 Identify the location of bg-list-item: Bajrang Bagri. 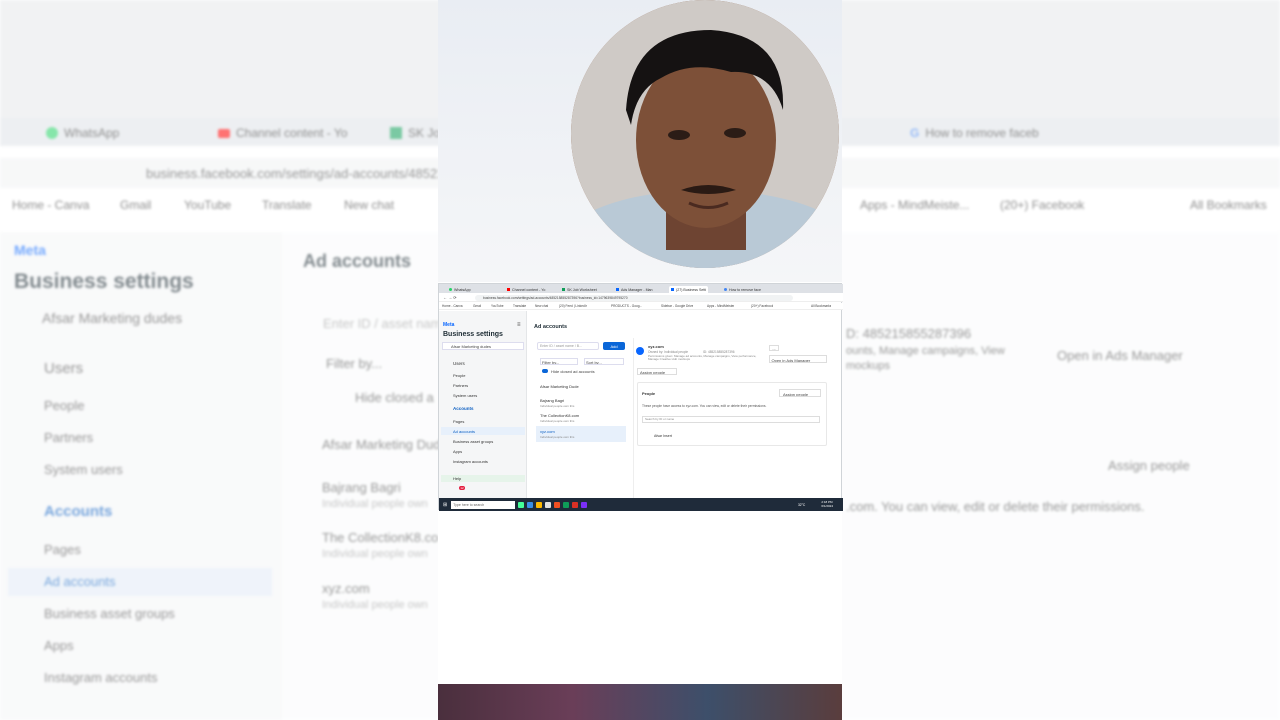
(361, 487).